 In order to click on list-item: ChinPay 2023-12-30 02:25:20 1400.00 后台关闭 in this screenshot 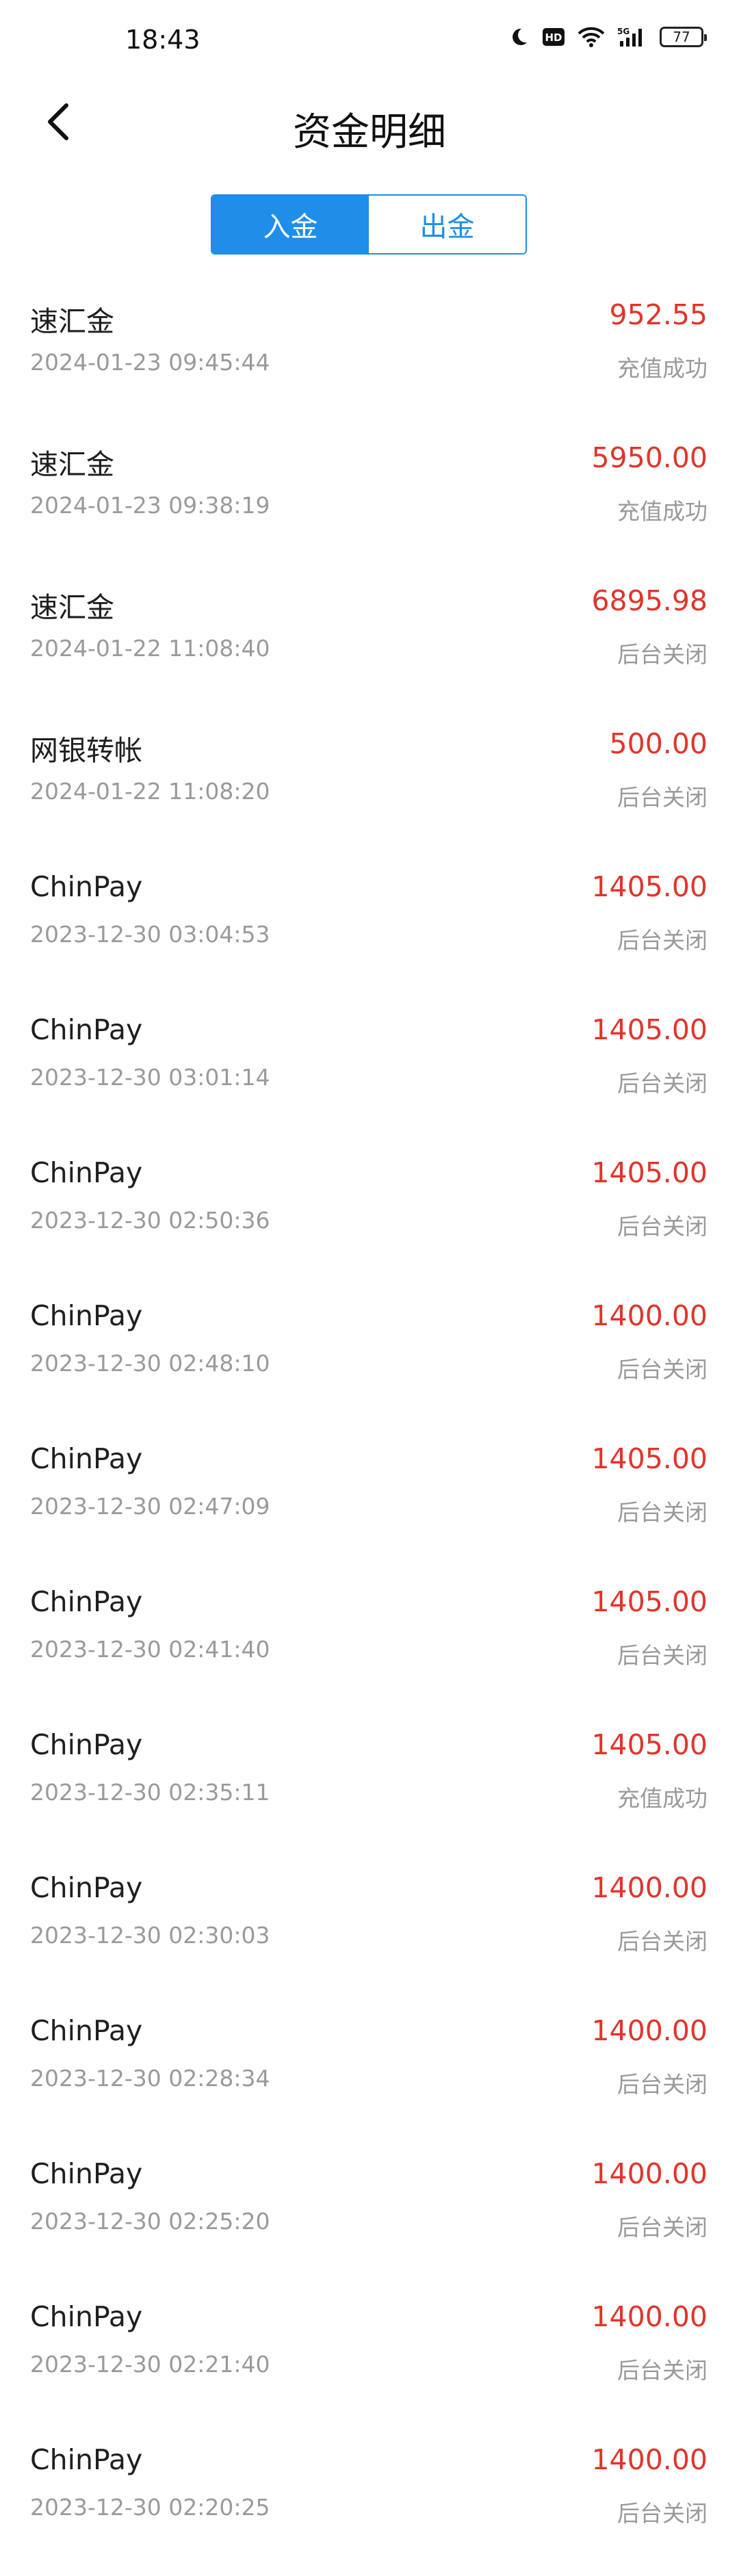, I will do `click(369, 2210)`.